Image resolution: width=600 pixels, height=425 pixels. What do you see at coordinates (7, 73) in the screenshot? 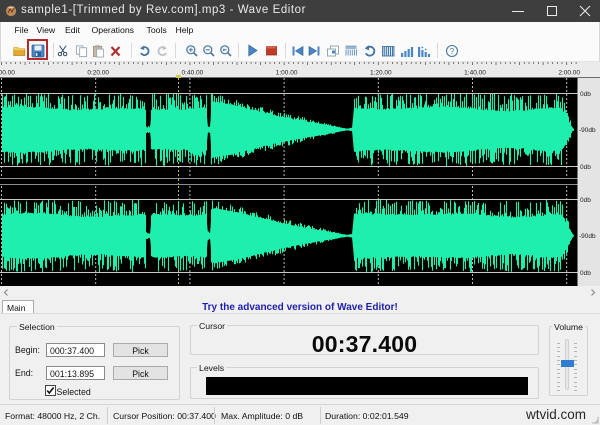
I see `svg-text: 0:00.00` at bounding box center [7, 73].